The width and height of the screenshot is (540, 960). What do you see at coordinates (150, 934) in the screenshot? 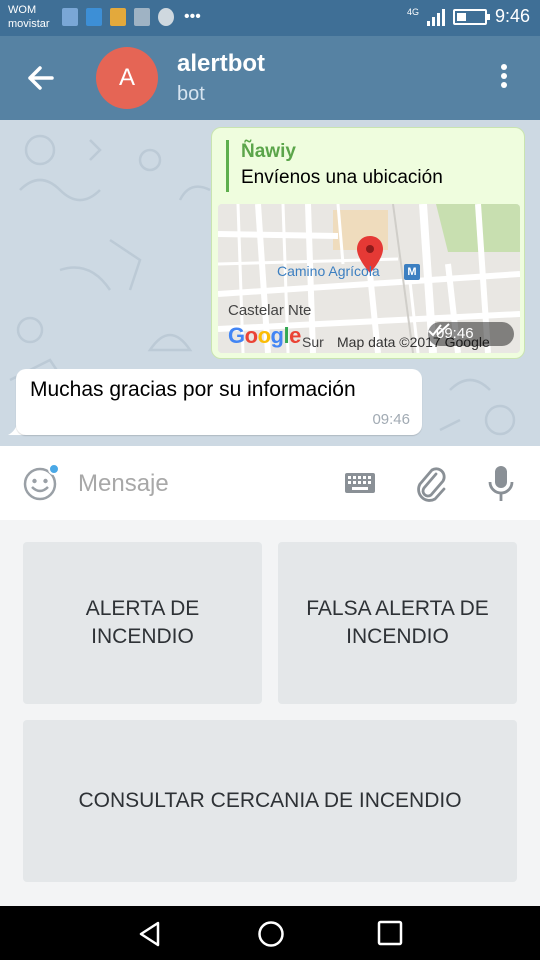
I see `triangle-back-icon` at bounding box center [150, 934].